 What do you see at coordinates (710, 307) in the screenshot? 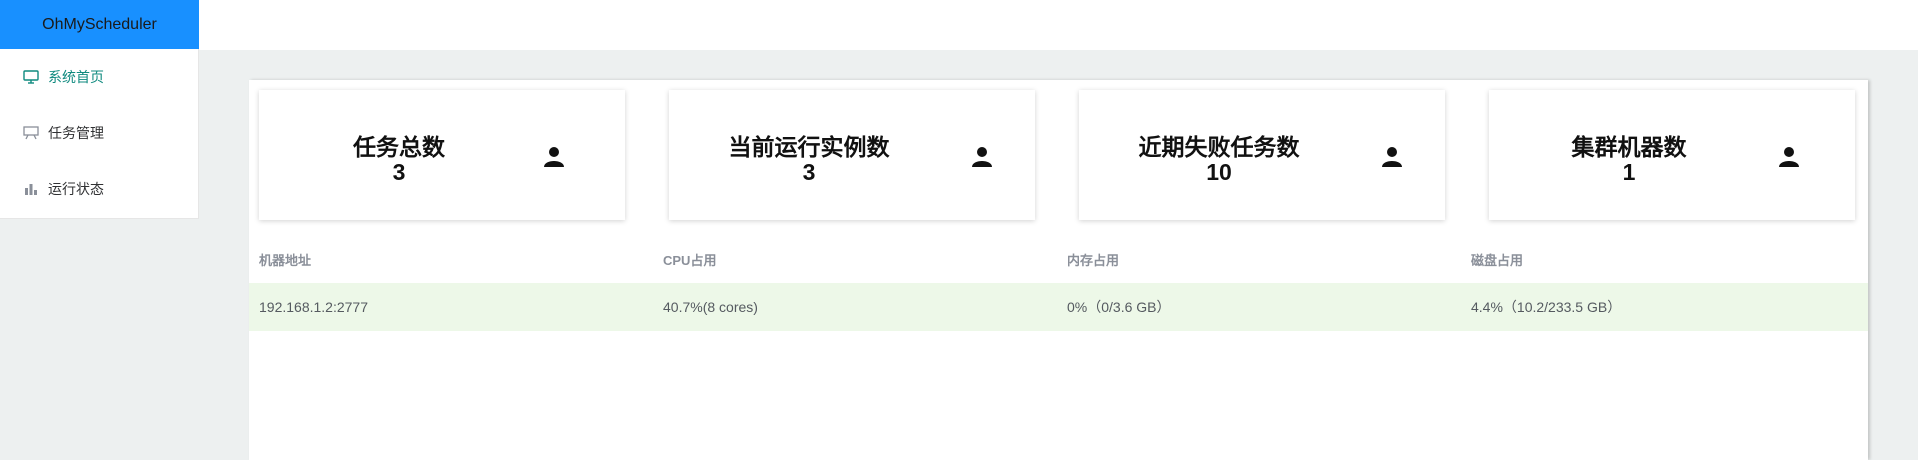
I see `cell-cpu: 40.7%(8 cores)` at bounding box center [710, 307].